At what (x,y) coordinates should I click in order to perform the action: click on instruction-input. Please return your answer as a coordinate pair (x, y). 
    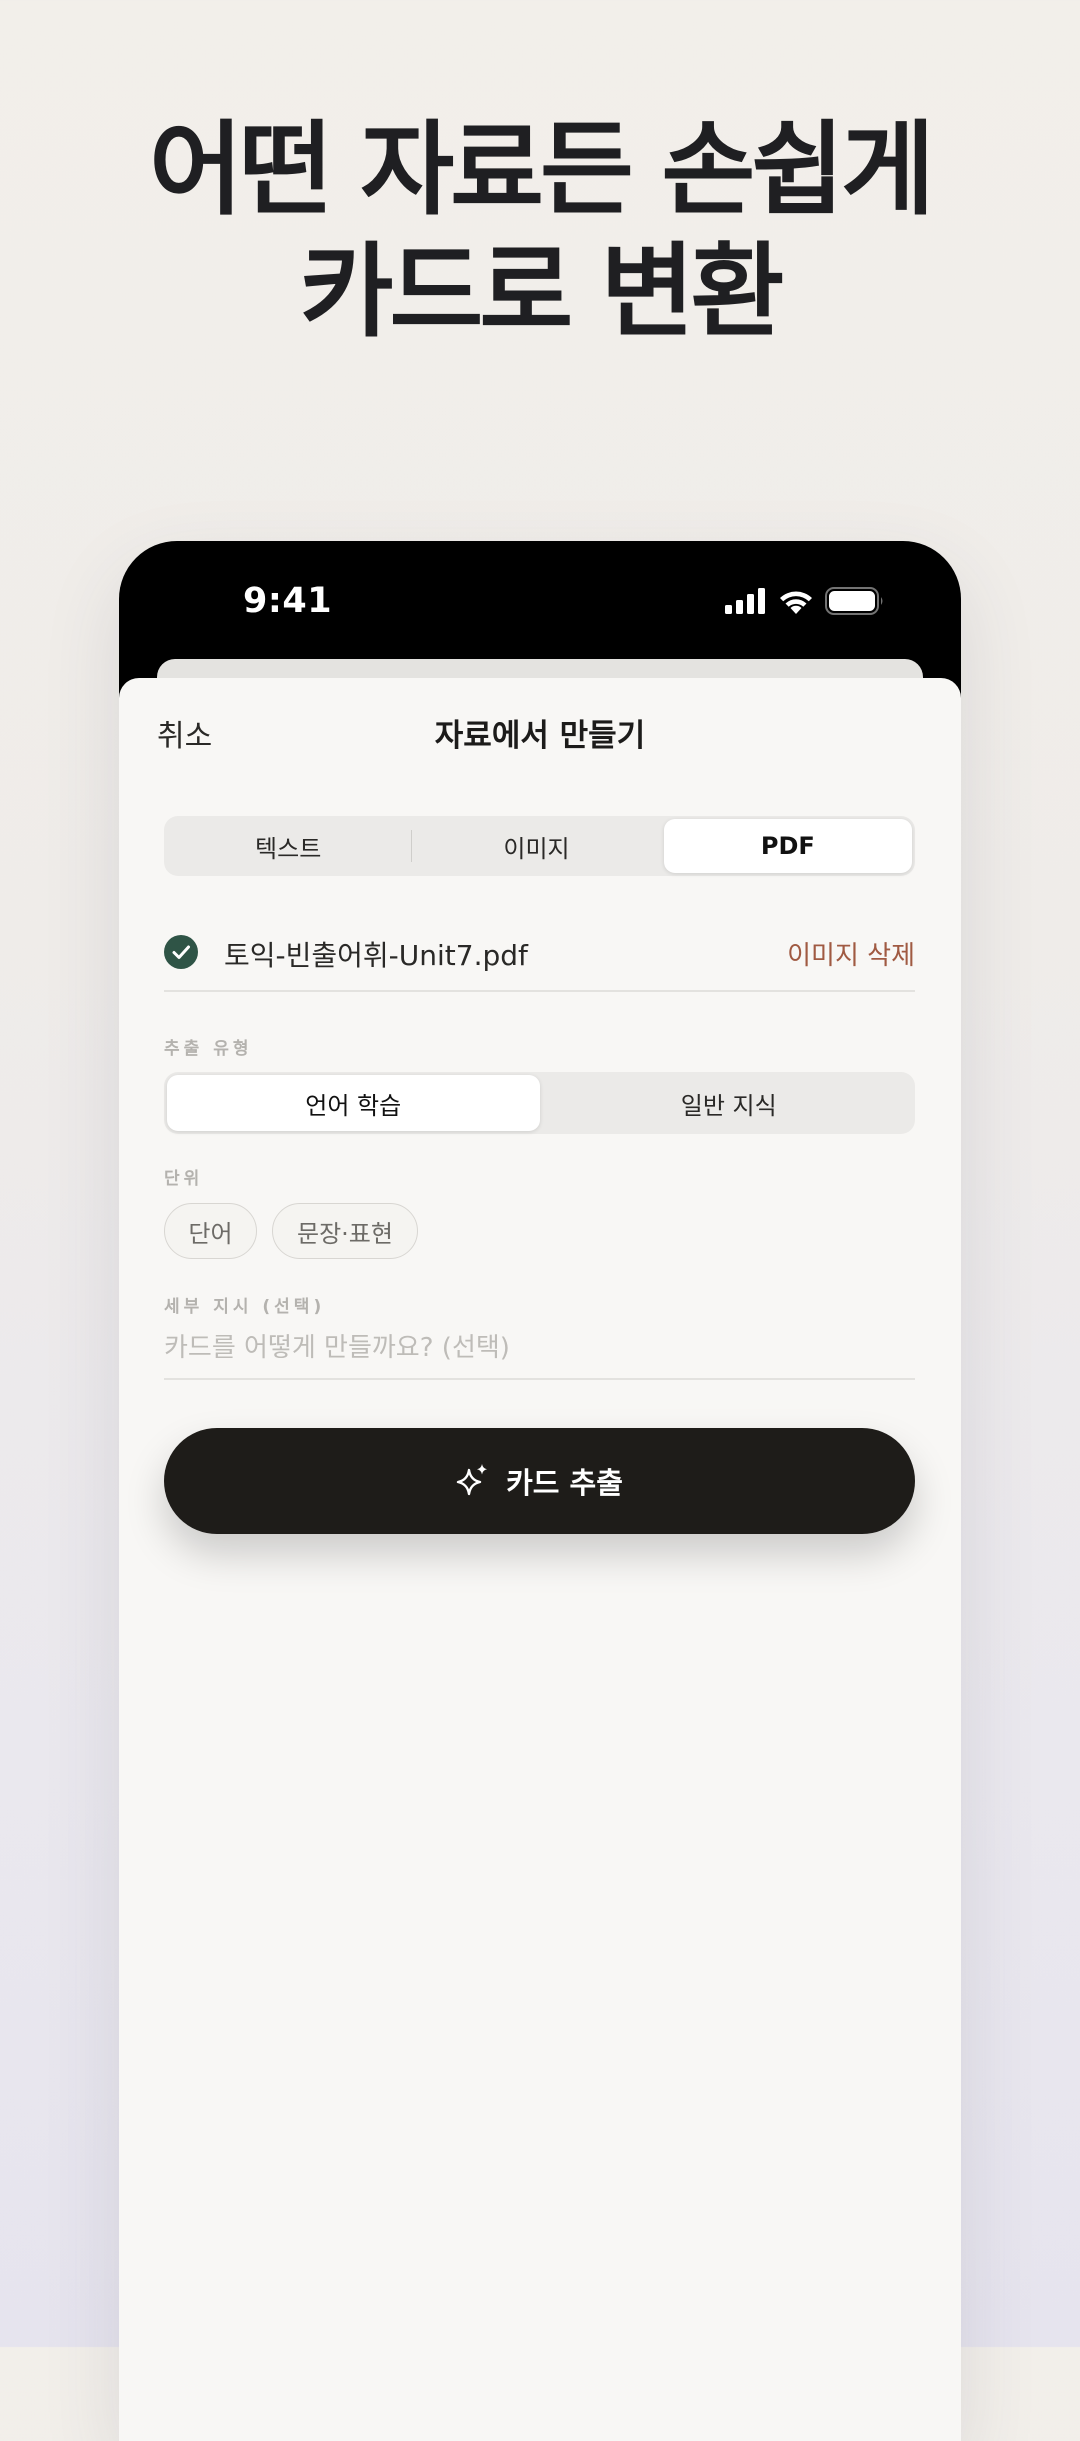
    Looking at the image, I should click on (539, 1348).